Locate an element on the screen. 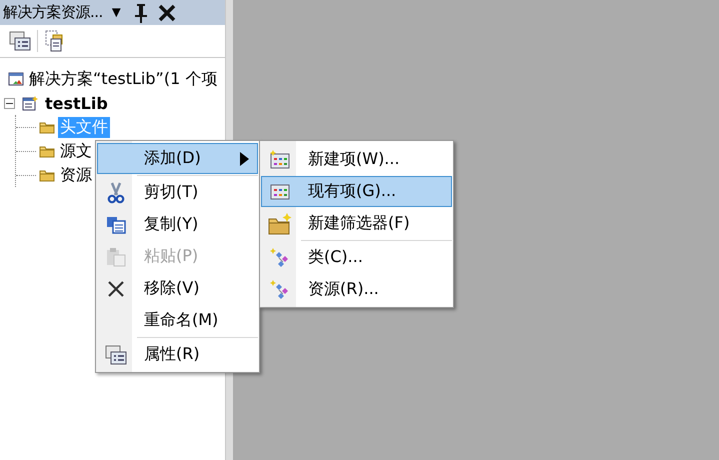 The image size is (719, 460). menu-item: 属性(R) is located at coordinates (177, 354).